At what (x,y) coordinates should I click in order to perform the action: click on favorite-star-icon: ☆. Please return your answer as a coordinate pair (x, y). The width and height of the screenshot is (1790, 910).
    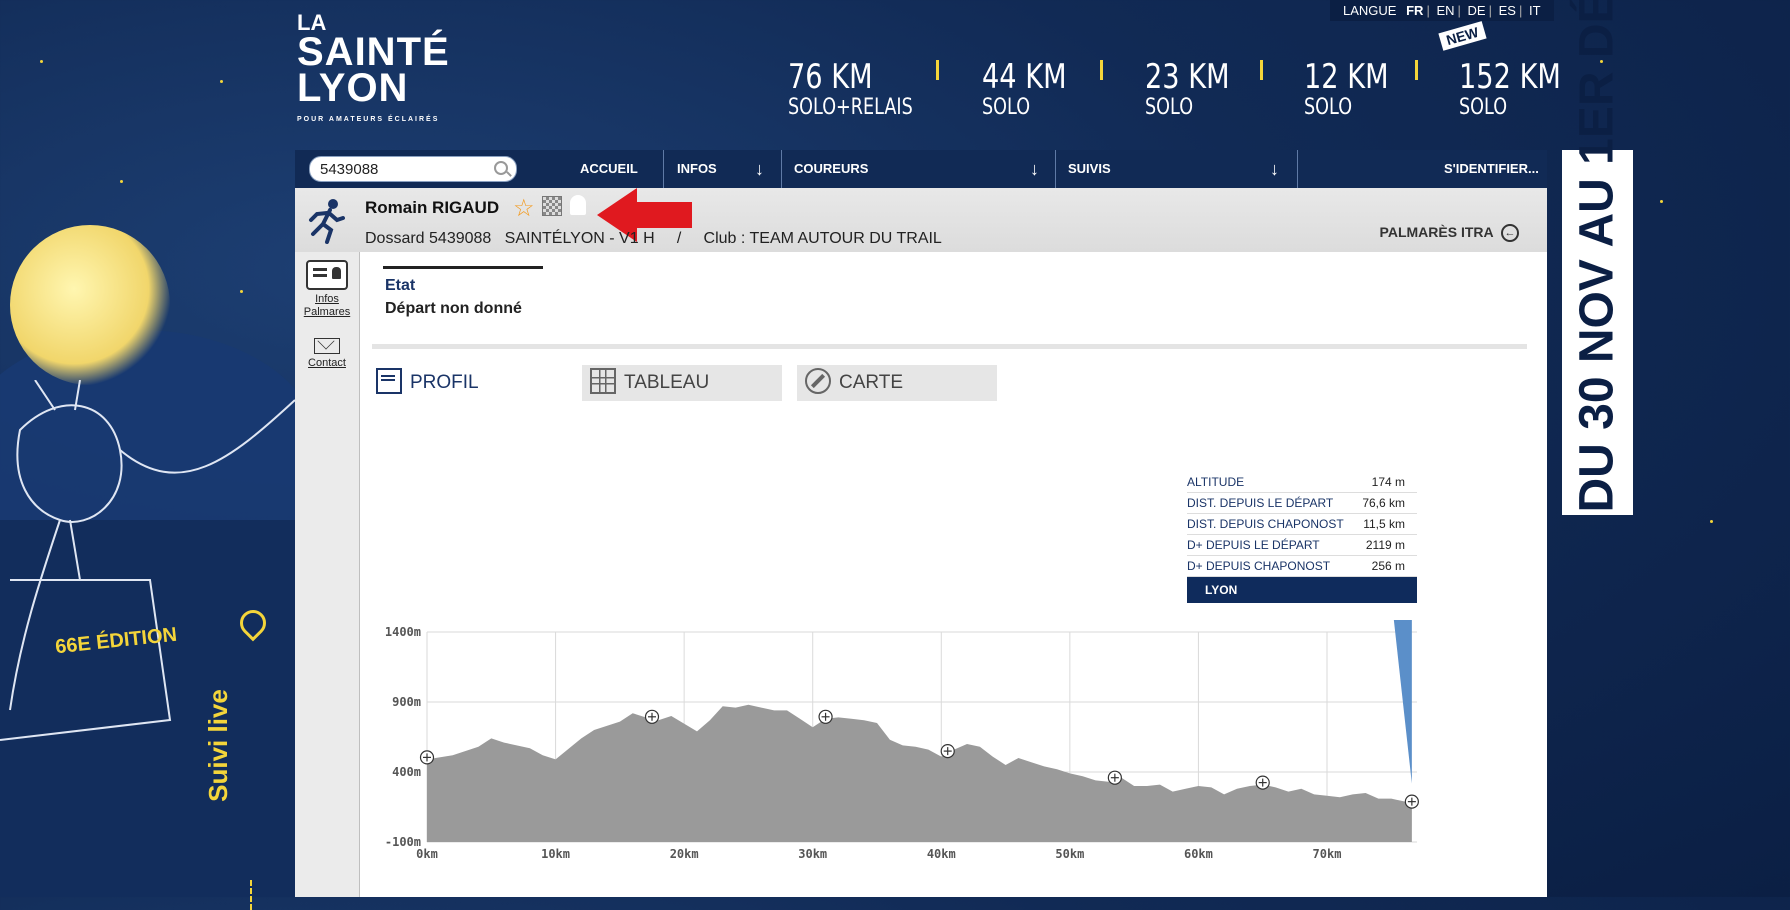
    Looking at the image, I should click on (524, 208).